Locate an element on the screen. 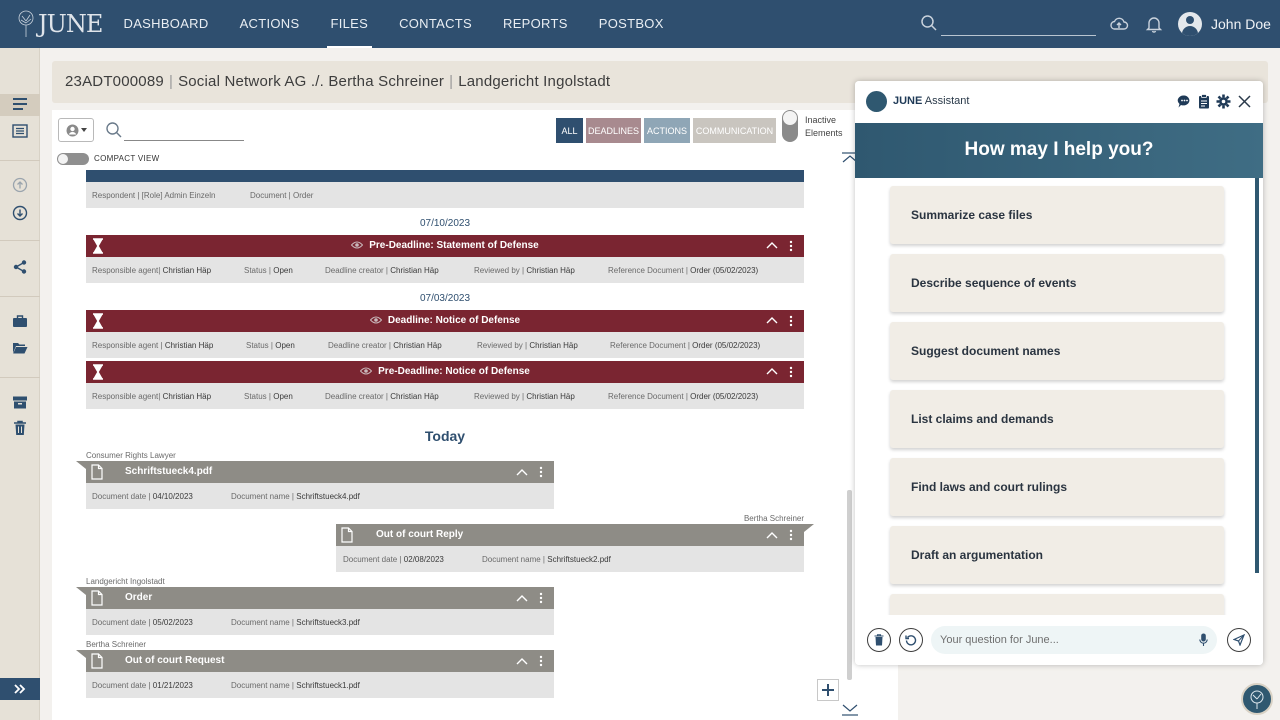  june-tree-icon is located at coordinates (1257, 699).